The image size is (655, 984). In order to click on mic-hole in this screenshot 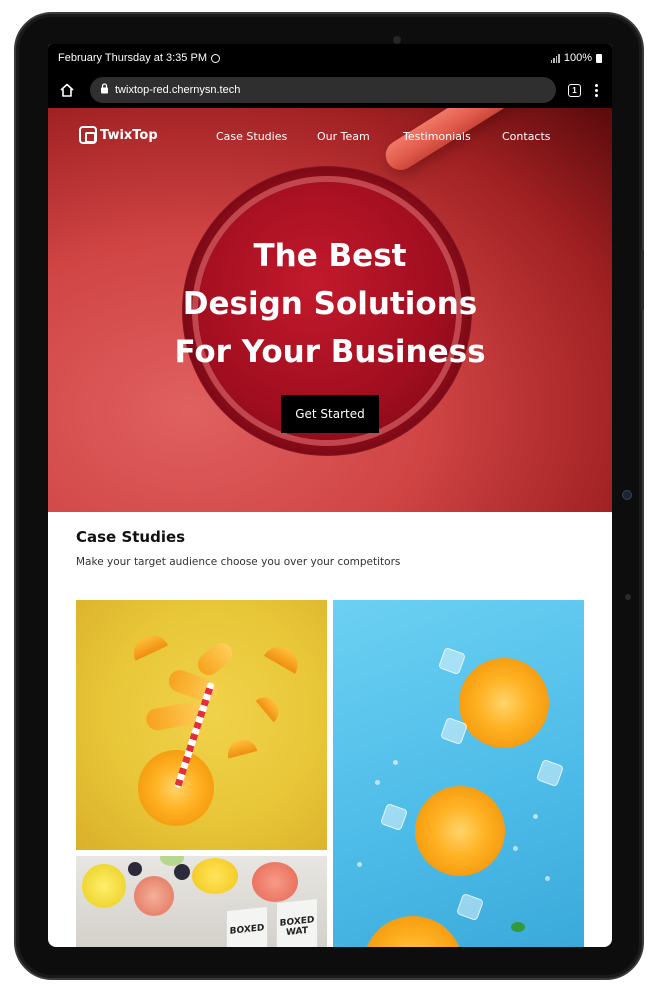, I will do `click(628, 597)`.